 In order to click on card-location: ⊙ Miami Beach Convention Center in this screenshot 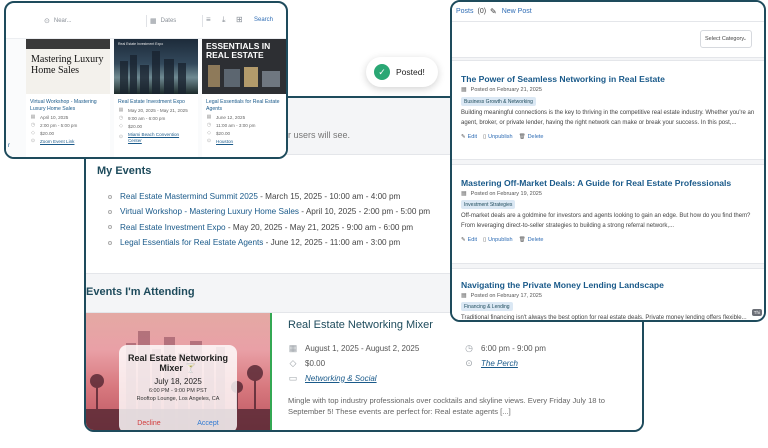, I will do `click(156, 137)`.